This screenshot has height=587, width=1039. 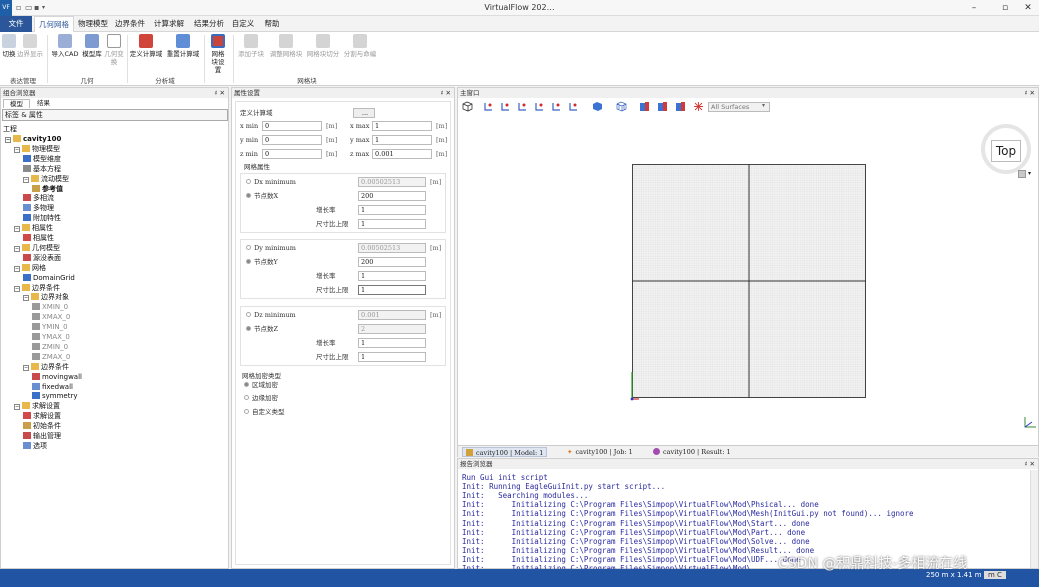 I want to click on tree-item: 基本方程, so click(x=42, y=169).